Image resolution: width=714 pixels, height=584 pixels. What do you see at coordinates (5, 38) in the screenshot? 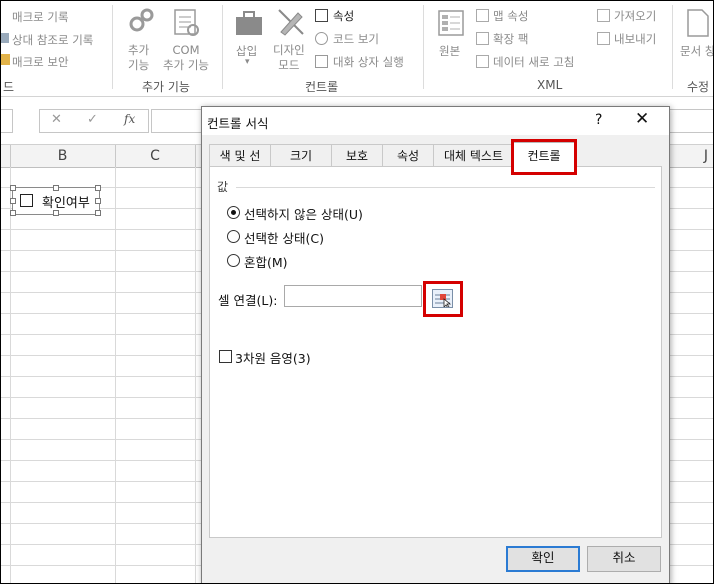
I see `relative-reference-icon` at bounding box center [5, 38].